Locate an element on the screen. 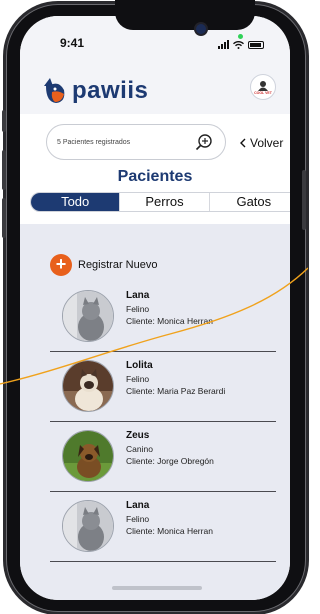 The width and height of the screenshot is (320, 614). patient-card: Lolita Felino Cliente: Maria Paz Berardi is located at coordinates (163, 388).